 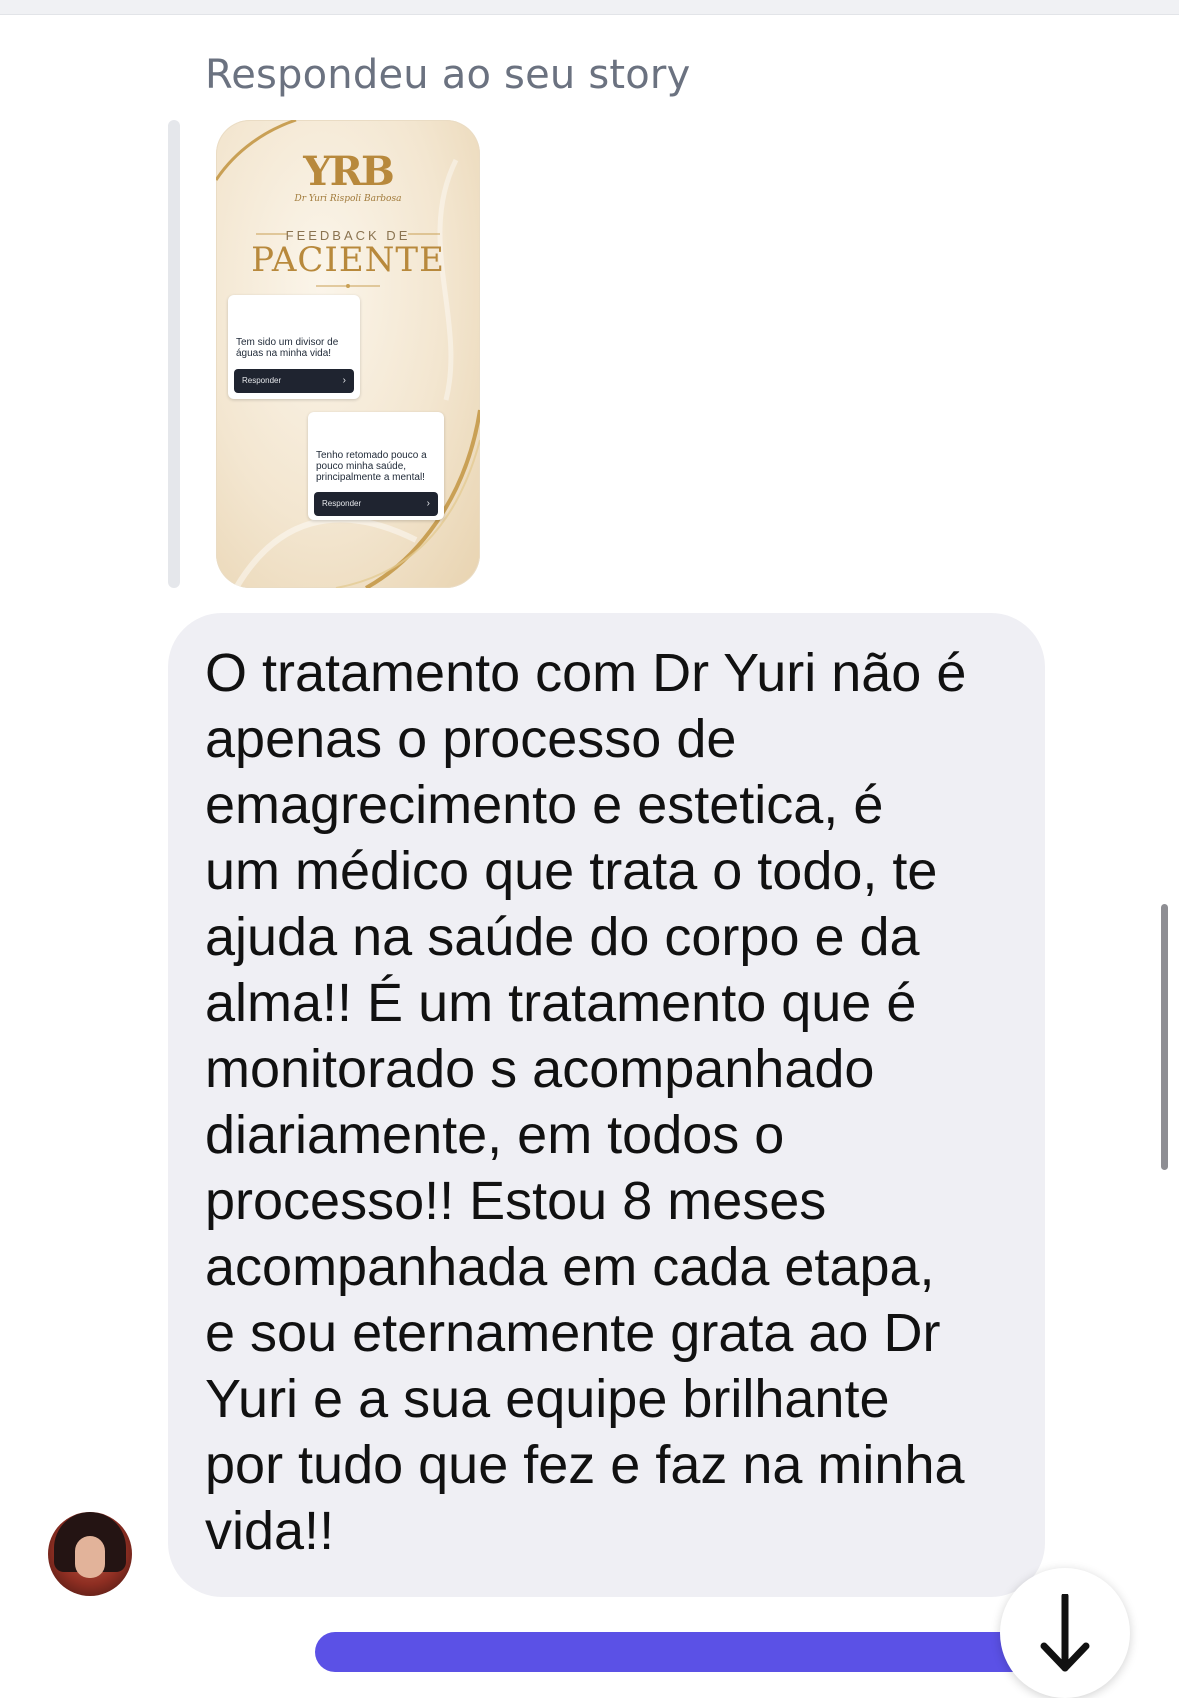 I want to click on quote-indicator-bar, so click(x=174, y=354).